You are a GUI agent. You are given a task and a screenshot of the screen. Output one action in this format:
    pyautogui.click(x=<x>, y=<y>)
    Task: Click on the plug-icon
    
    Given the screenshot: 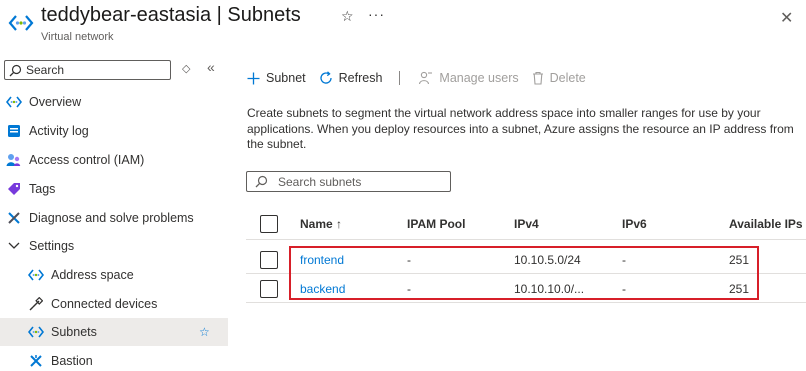 What is the action you would take?
    pyautogui.click(x=36, y=304)
    